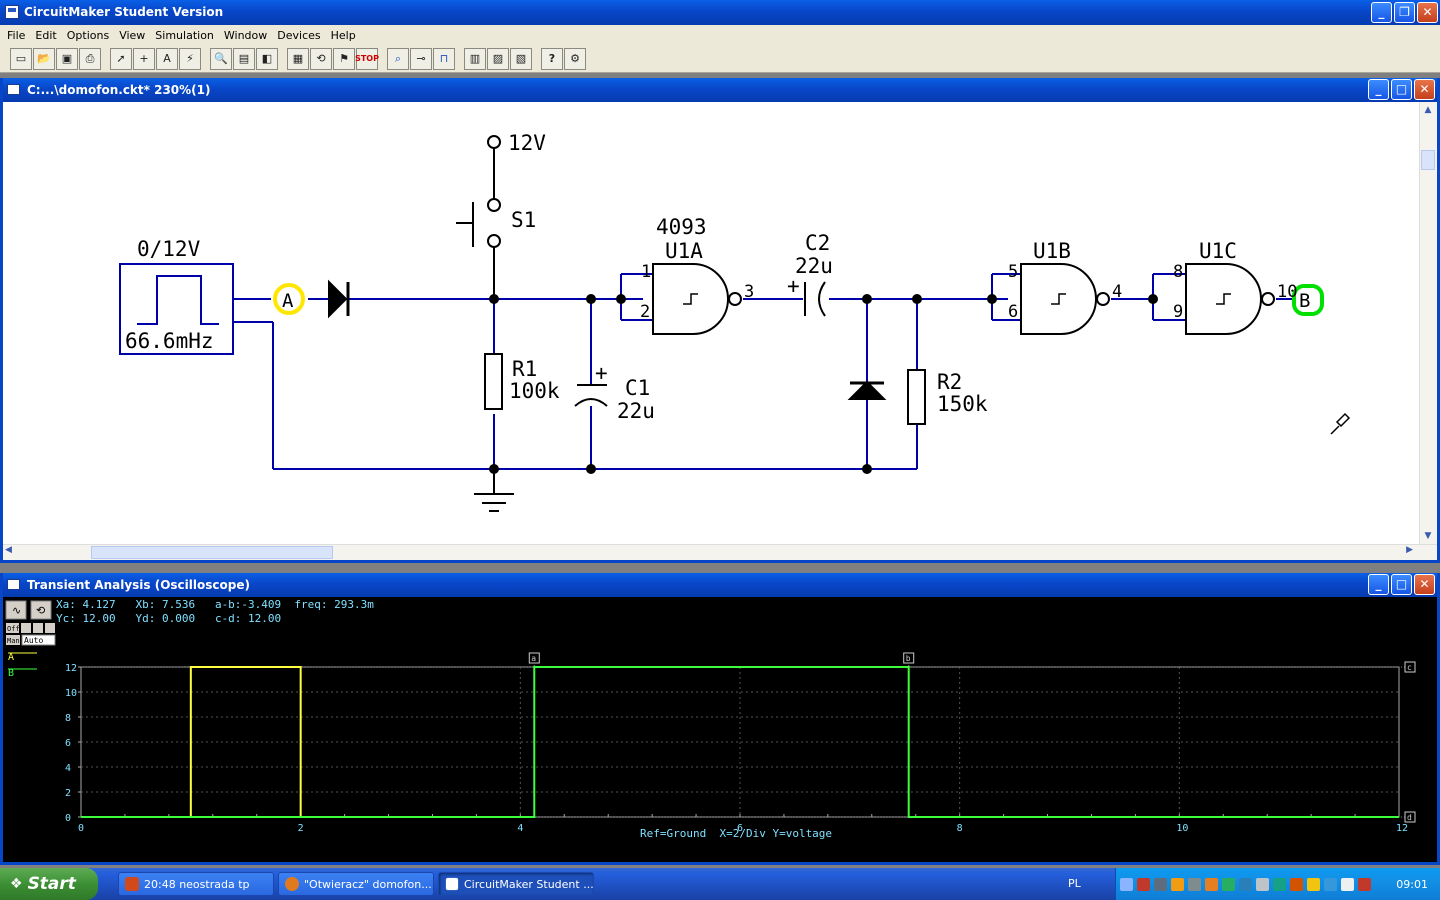 Image resolution: width=1440 pixels, height=900 pixels. Describe the element at coordinates (1428, 536) in the screenshot. I see `scroll-down-icon: ▼` at that location.